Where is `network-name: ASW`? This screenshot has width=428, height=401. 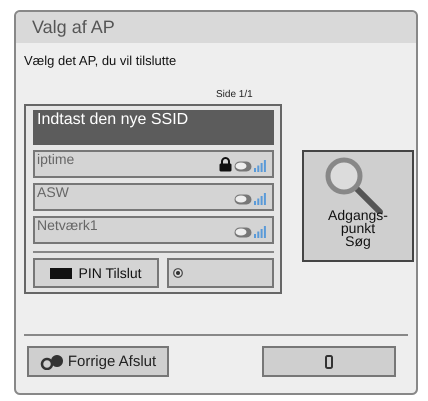 network-name: ASW is located at coordinates (53, 193).